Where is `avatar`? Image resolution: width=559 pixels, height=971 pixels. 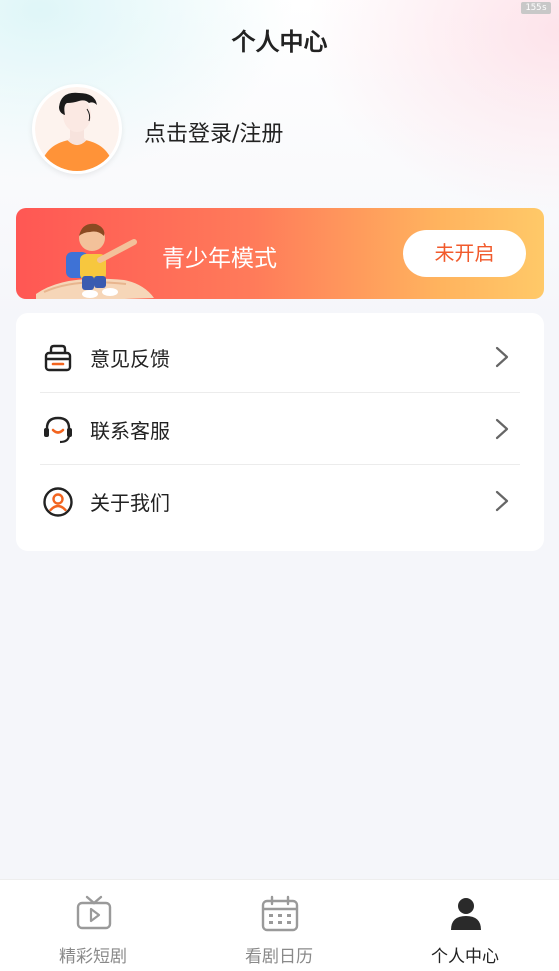 avatar is located at coordinates (77, 129).